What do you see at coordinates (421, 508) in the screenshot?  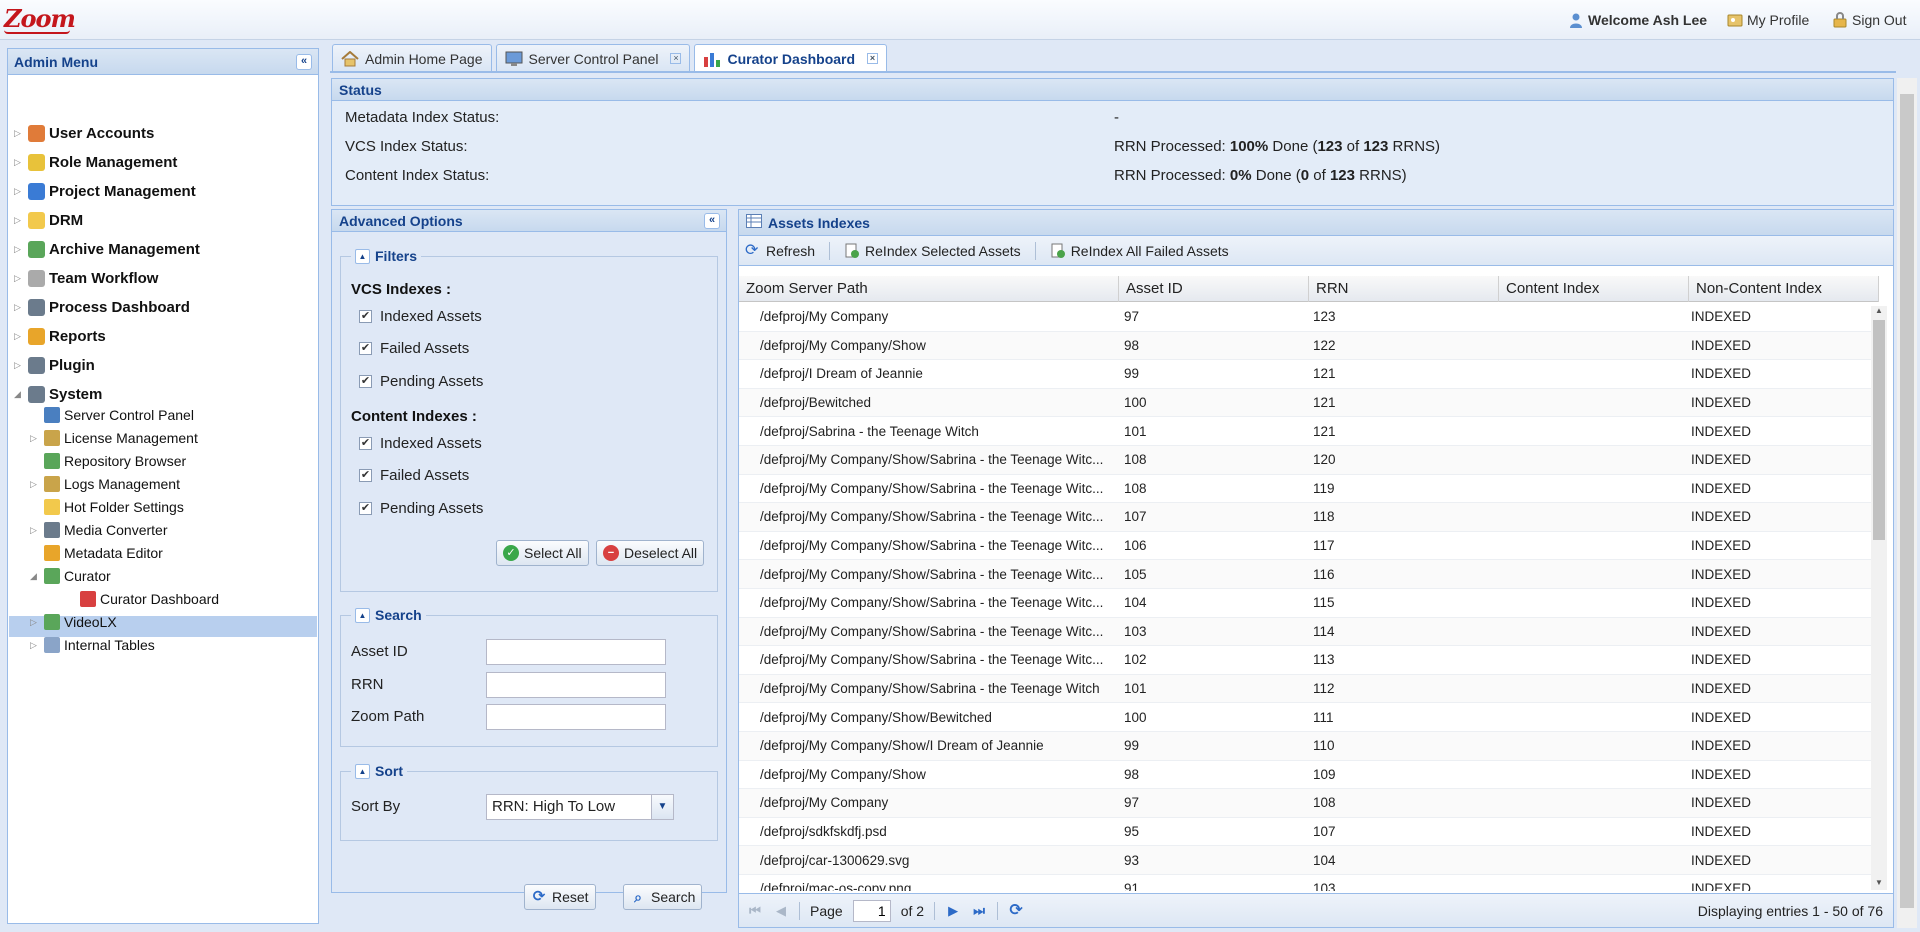 I see `content-pending-assets-checkbox: ✔ Pending Assets` at bounding box center [421, 508].